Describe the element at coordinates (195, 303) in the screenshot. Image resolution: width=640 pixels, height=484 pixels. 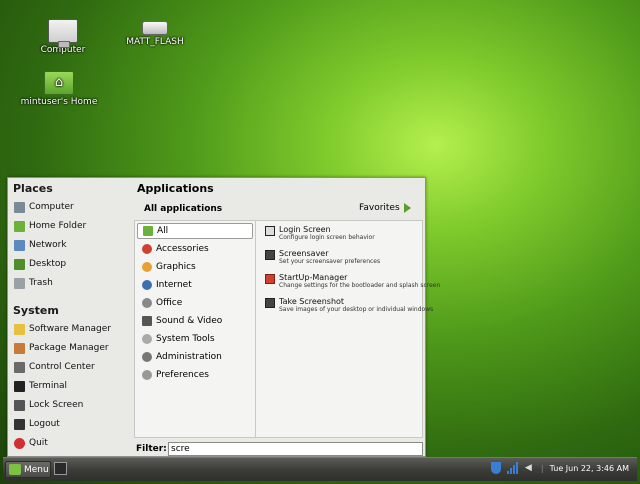
I see `category-office: Office` at that location.